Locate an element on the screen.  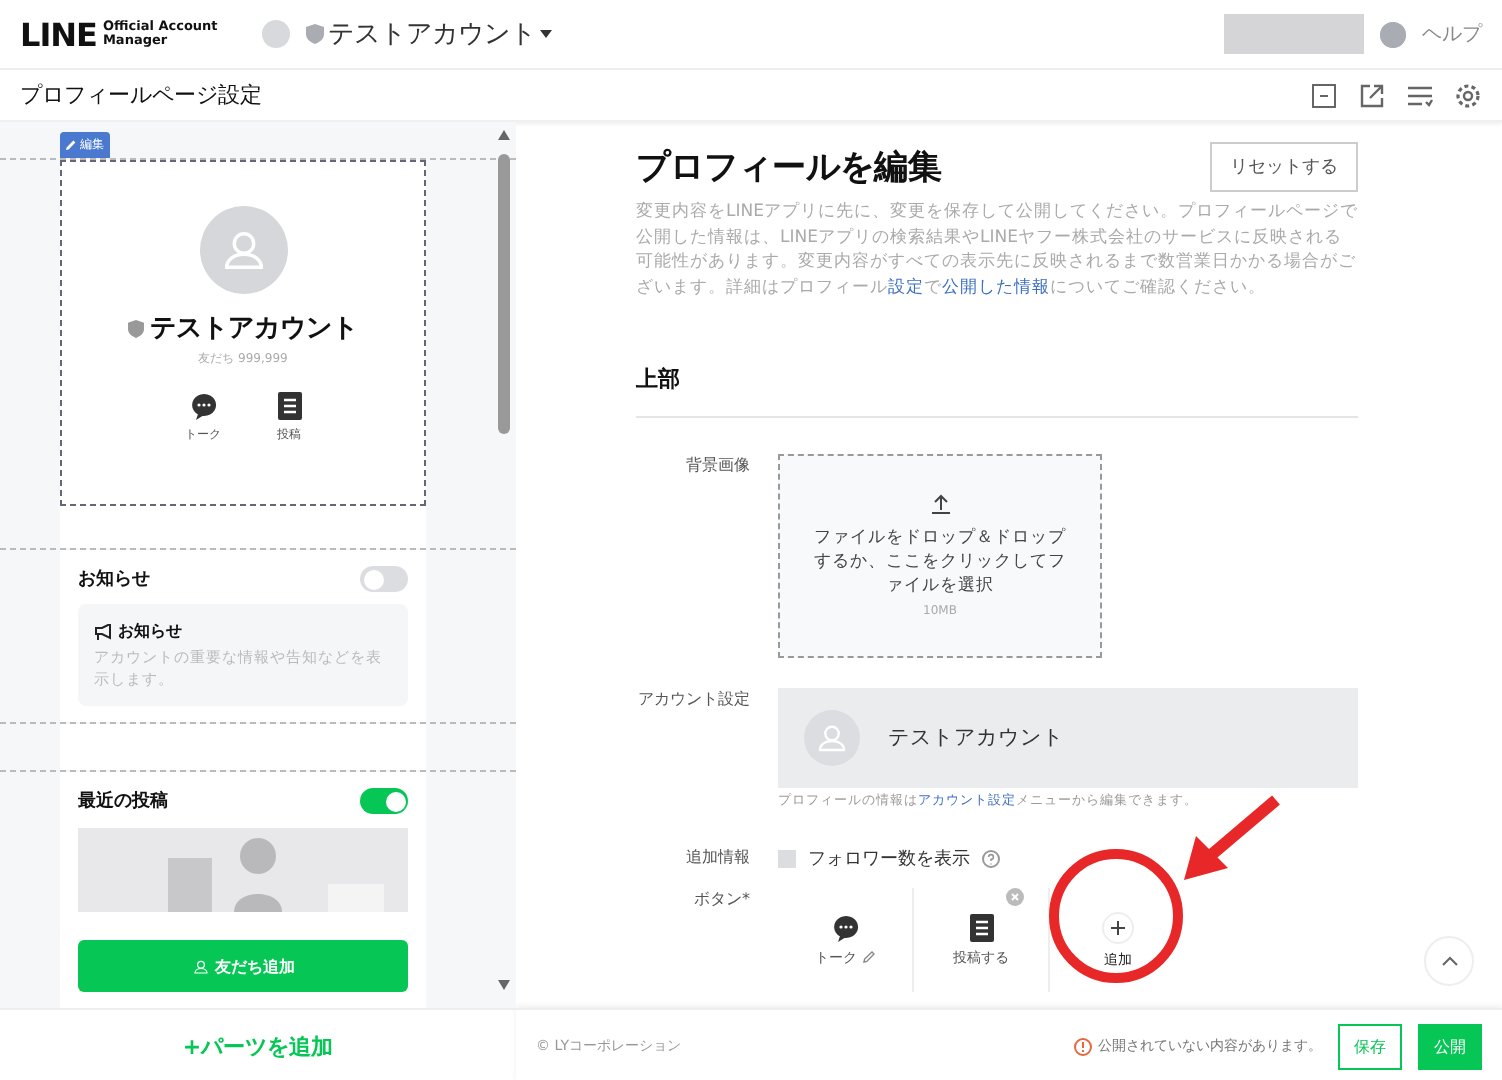
help-link: ヘルプ is located at coordinates (1452, 34).